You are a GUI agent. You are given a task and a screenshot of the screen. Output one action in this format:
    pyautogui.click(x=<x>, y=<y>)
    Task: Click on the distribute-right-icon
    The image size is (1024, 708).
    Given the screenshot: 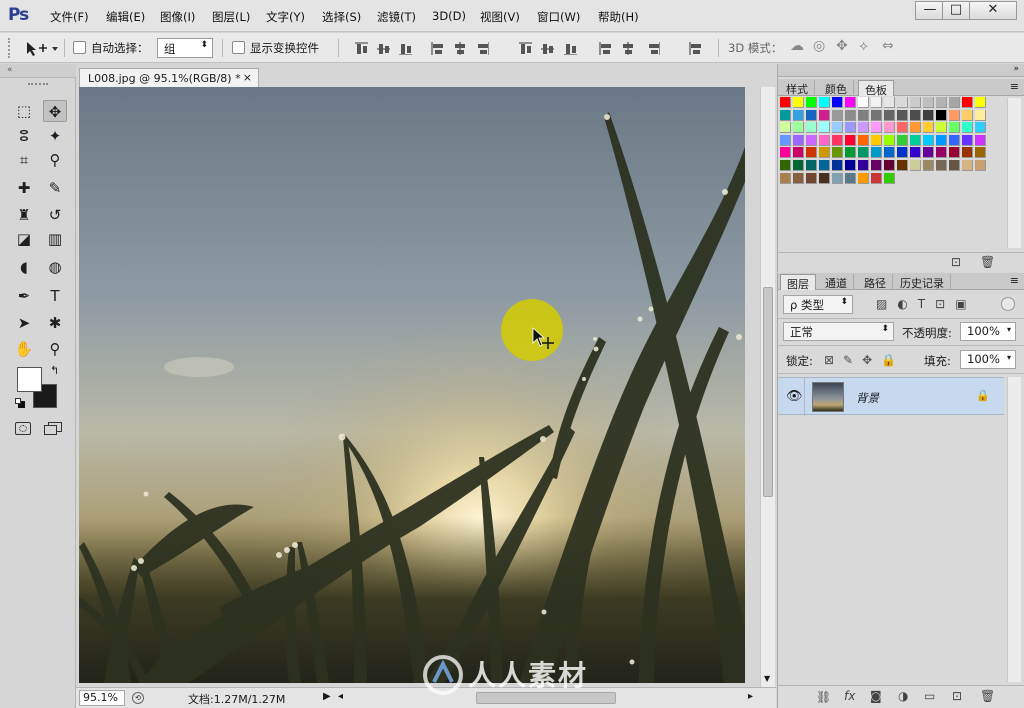 What is the action you would take?
    pyautogui.click(x=653, y=48)
    